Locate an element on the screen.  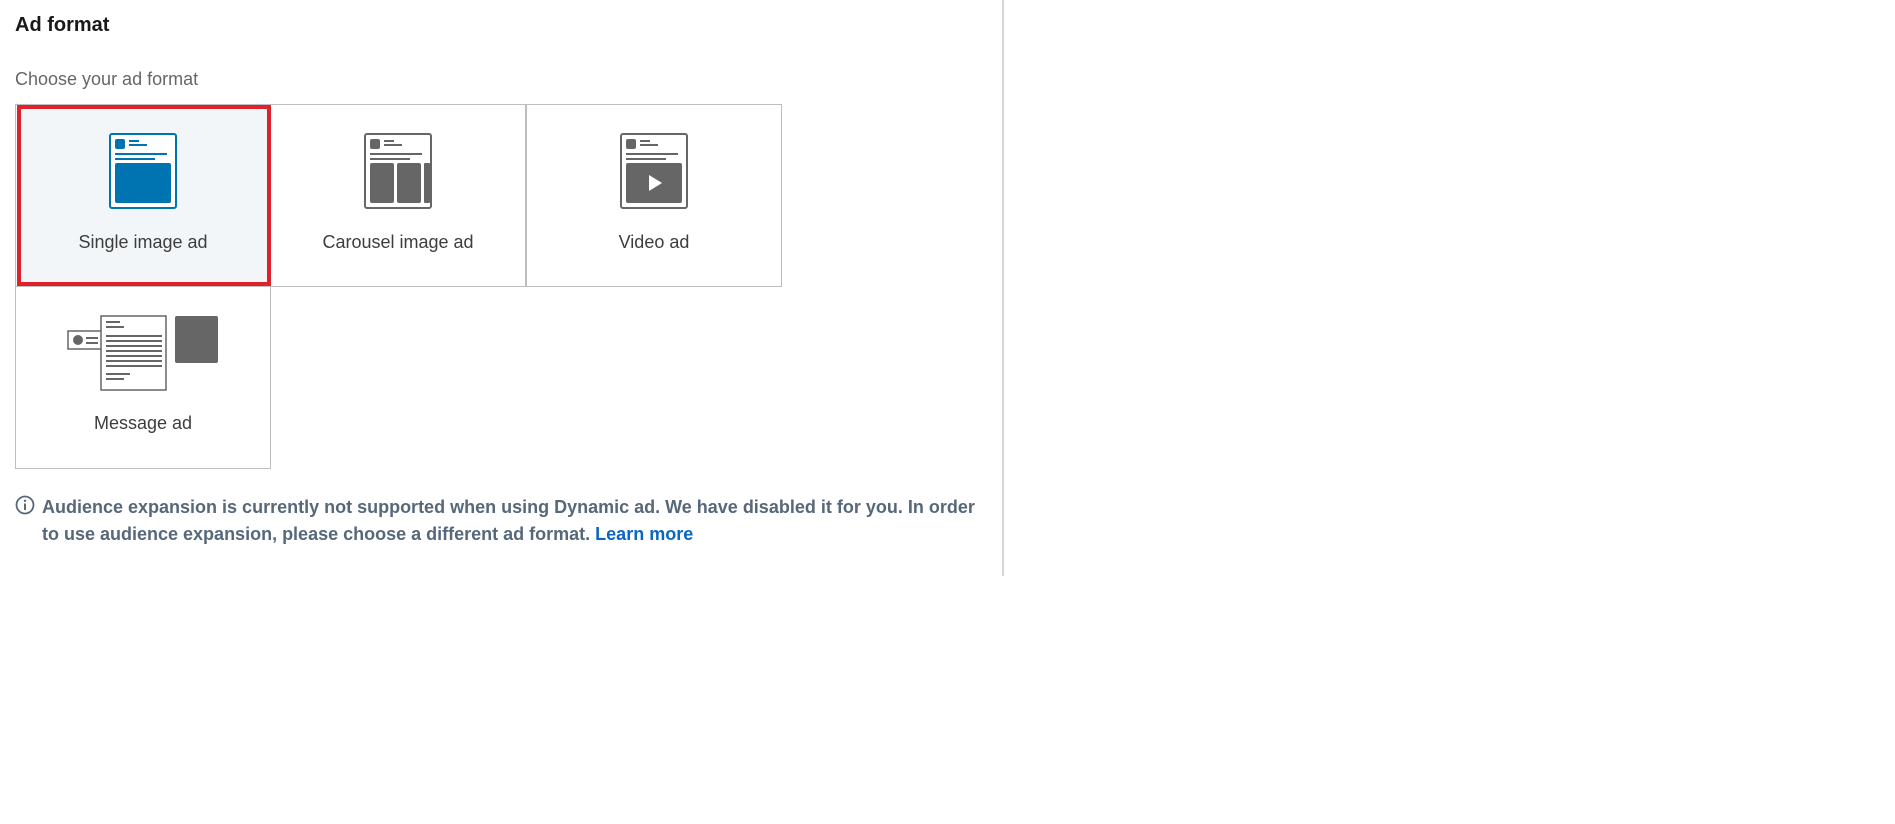
format-label: Single image ad is located at coordinates (143, 242).